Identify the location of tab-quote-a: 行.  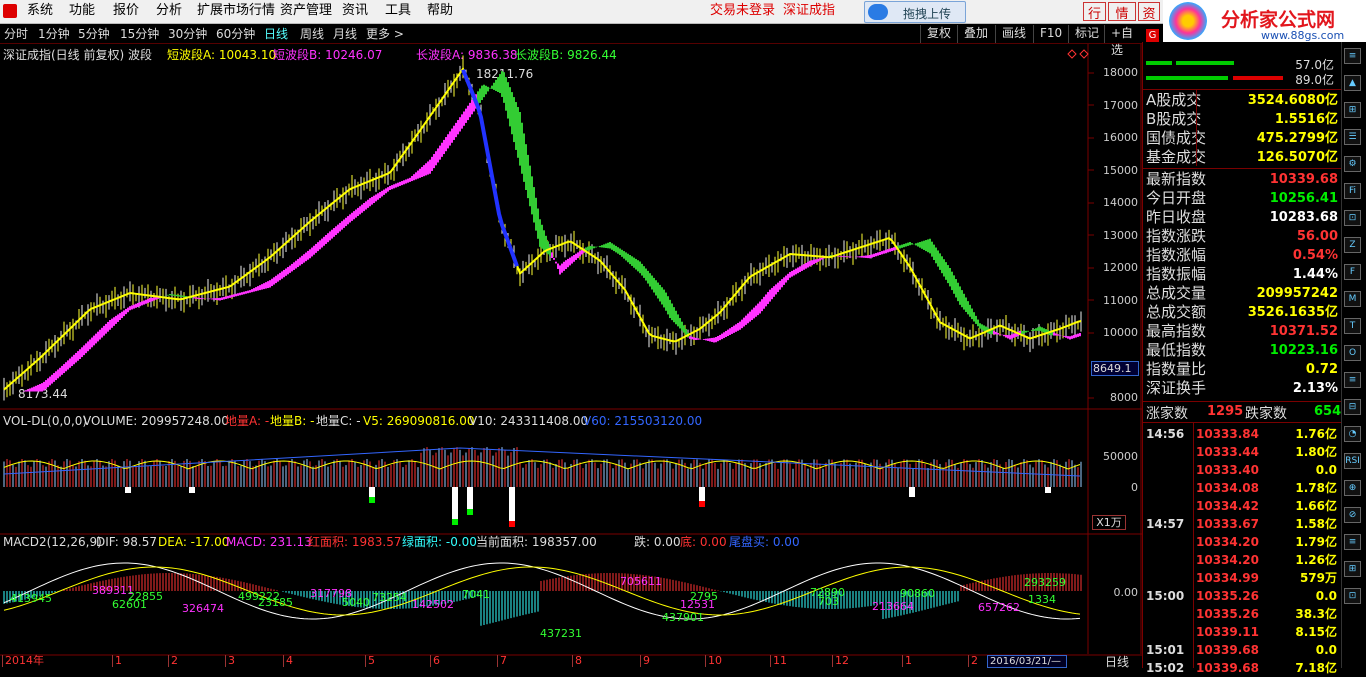
(1094, 12).